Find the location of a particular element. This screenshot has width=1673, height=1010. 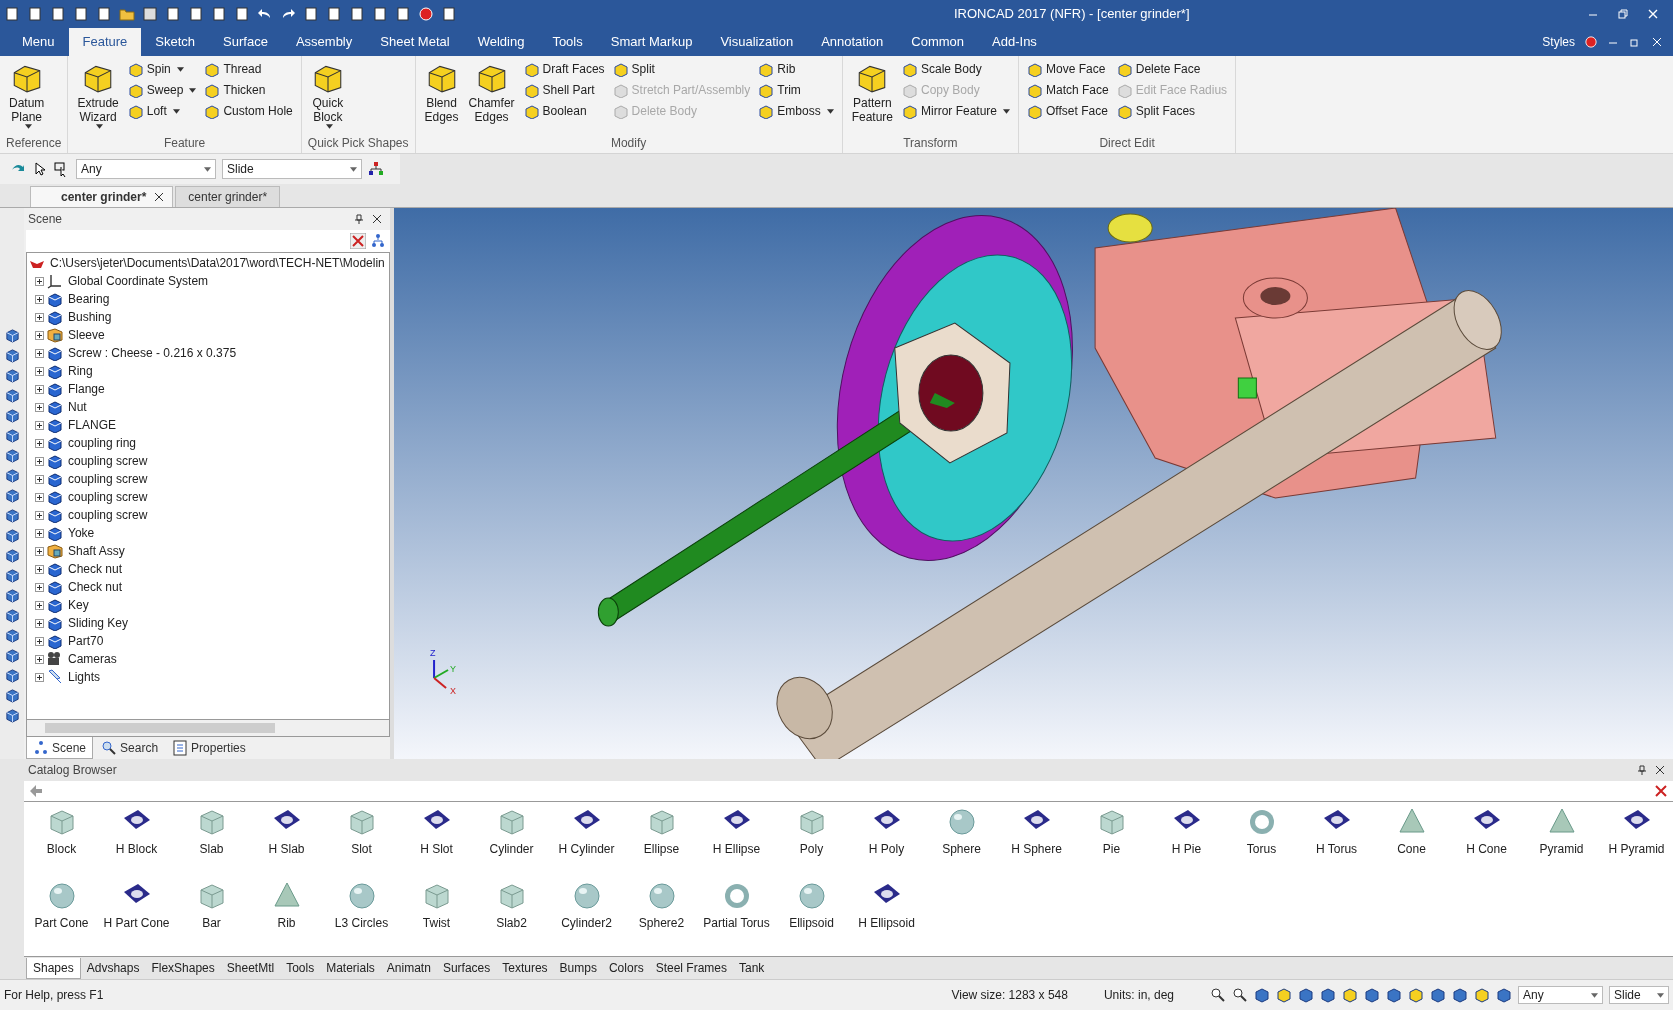

document-tab: center grinder* is located at coordinates (228, 196).